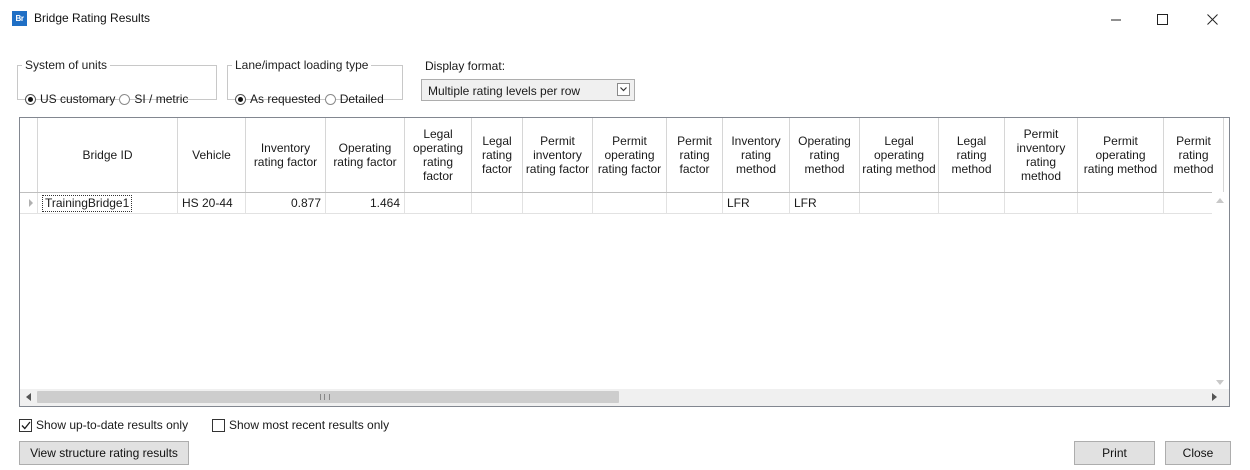 This screenshot has height=470, width=1250. I want to click on close-button: Close, so click(1198, 453).